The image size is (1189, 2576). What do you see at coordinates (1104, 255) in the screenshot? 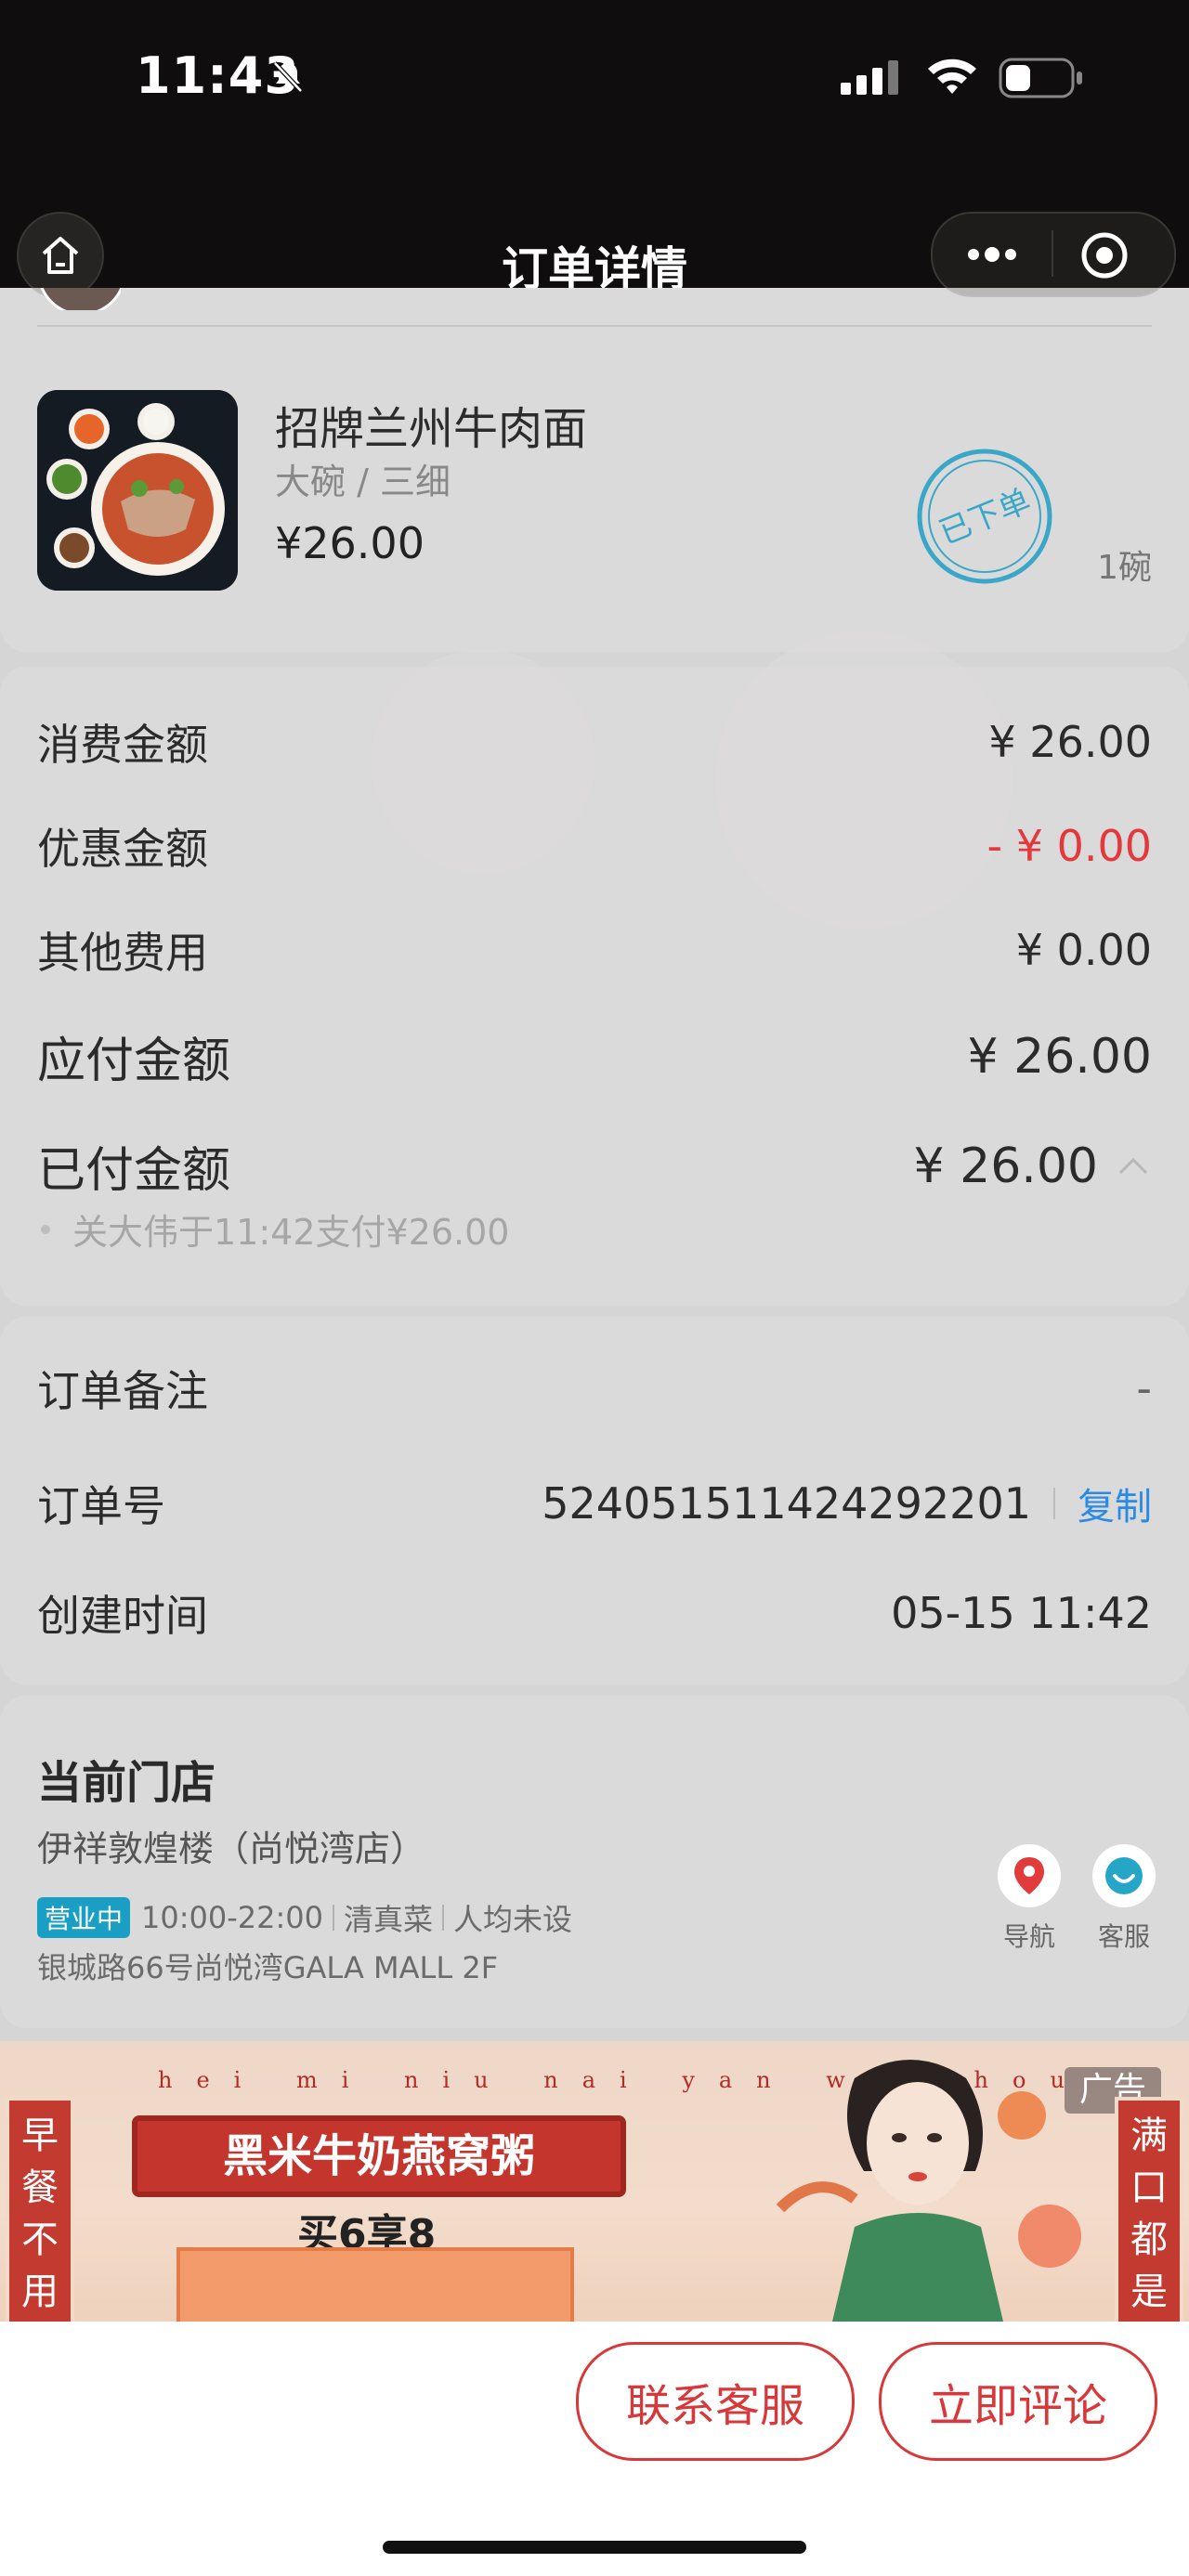
I see `close-miniprogram-icon` at bounding box center [1104, 255].